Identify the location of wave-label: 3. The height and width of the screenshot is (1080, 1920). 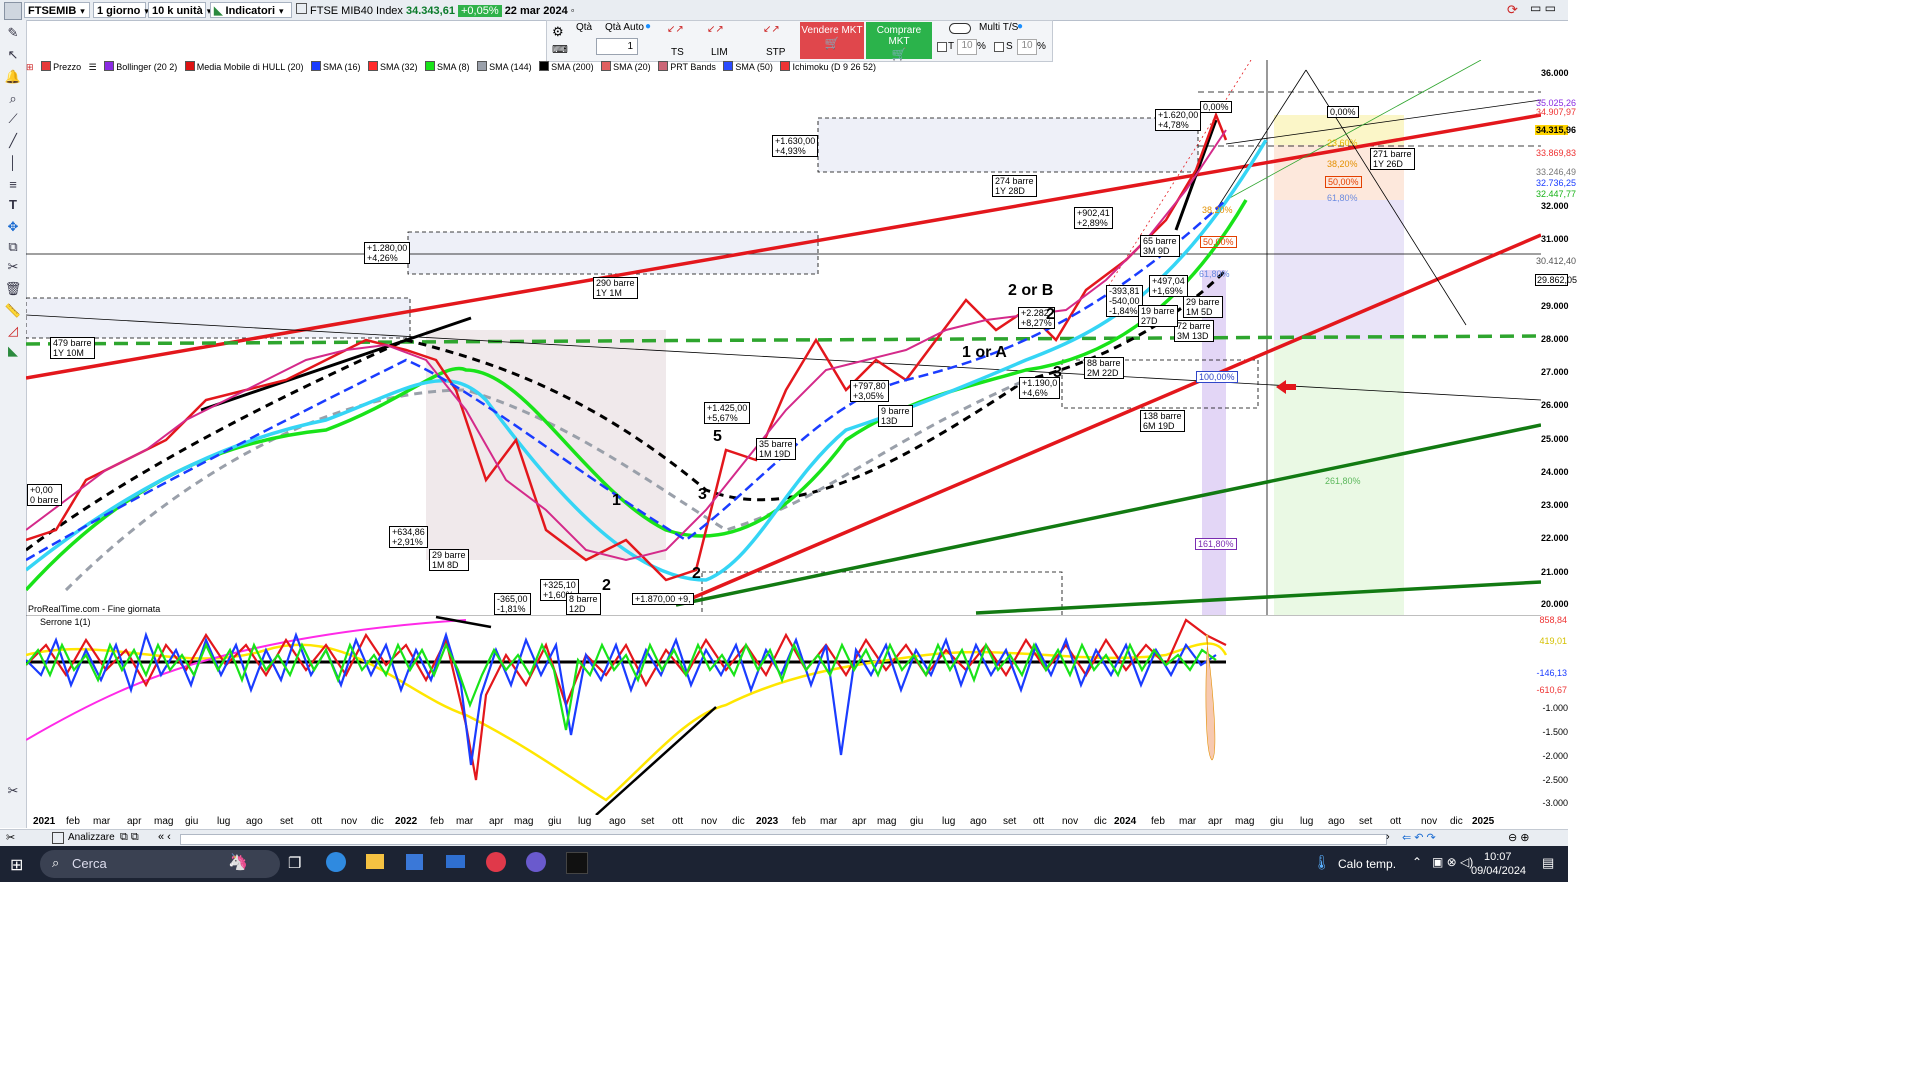
(1057, 372).